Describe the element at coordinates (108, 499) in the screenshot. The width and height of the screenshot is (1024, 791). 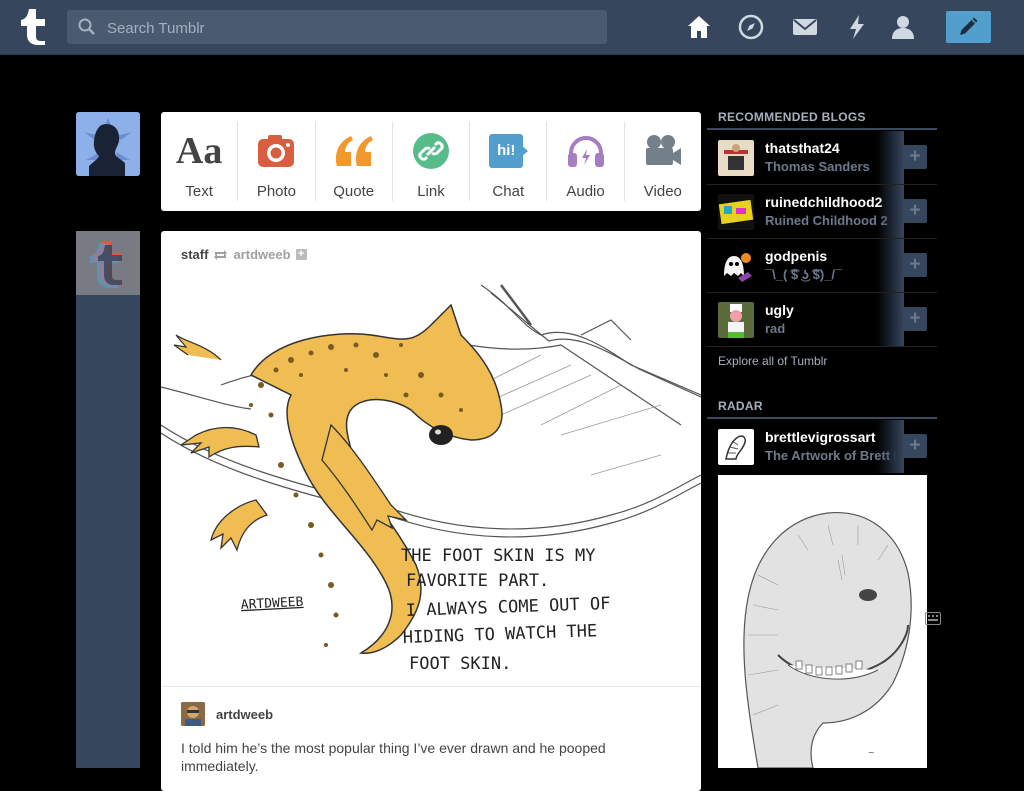
I see `post-sidebar-strip` at that location.